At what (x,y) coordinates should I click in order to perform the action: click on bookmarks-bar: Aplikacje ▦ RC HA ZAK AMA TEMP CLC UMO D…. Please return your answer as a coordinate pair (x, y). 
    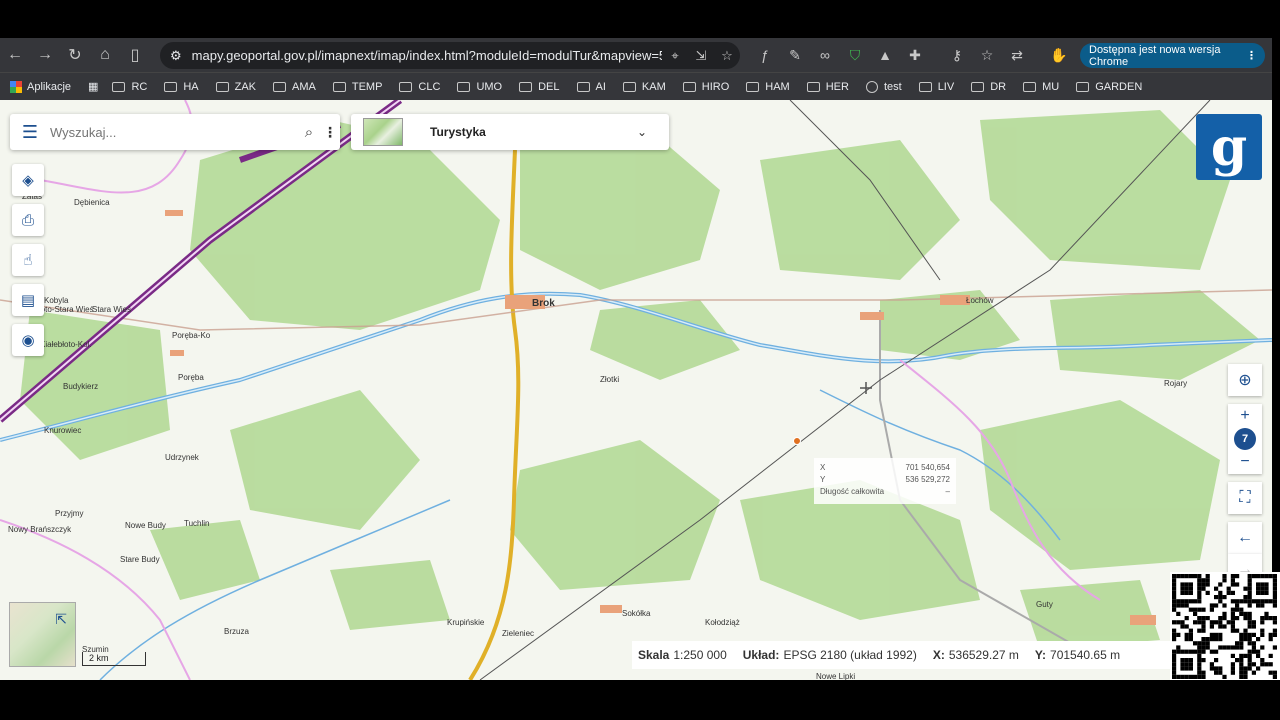
    Looking at the image, I should click on (636, 86).